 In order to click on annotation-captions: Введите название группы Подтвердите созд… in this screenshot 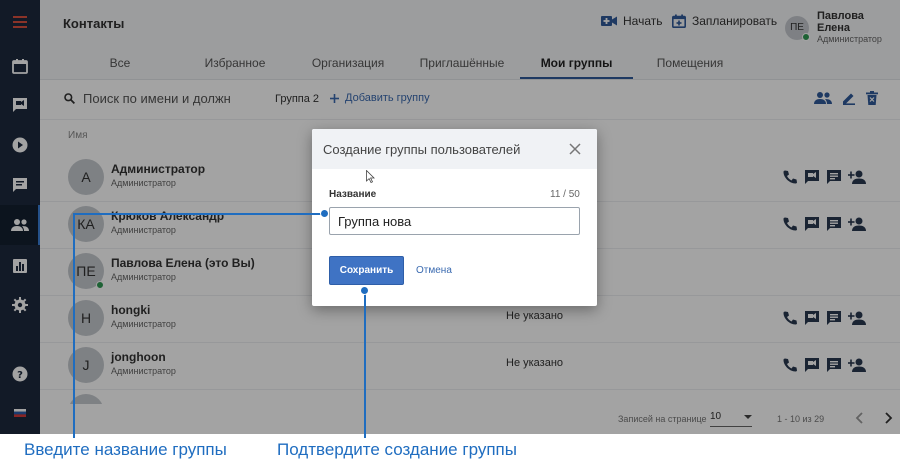, I will do `click(450, 450)`.